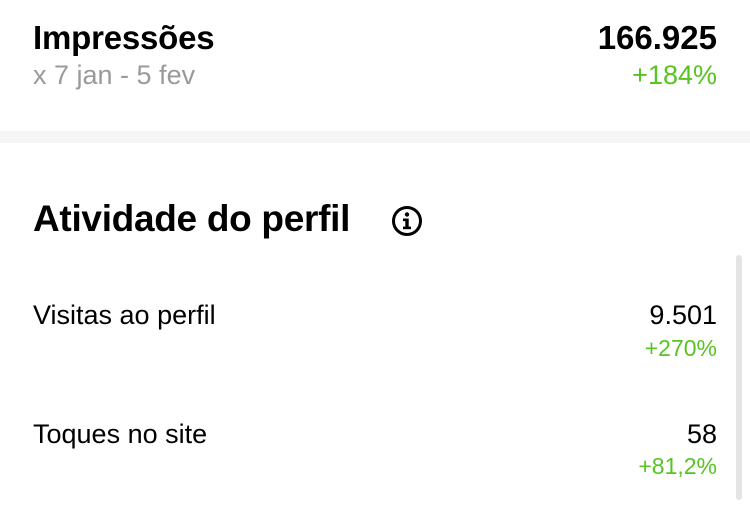 Image resolution: width=750 pixels, height=506 pixels. I want to click on metric-value: 58, so click(701, 434).